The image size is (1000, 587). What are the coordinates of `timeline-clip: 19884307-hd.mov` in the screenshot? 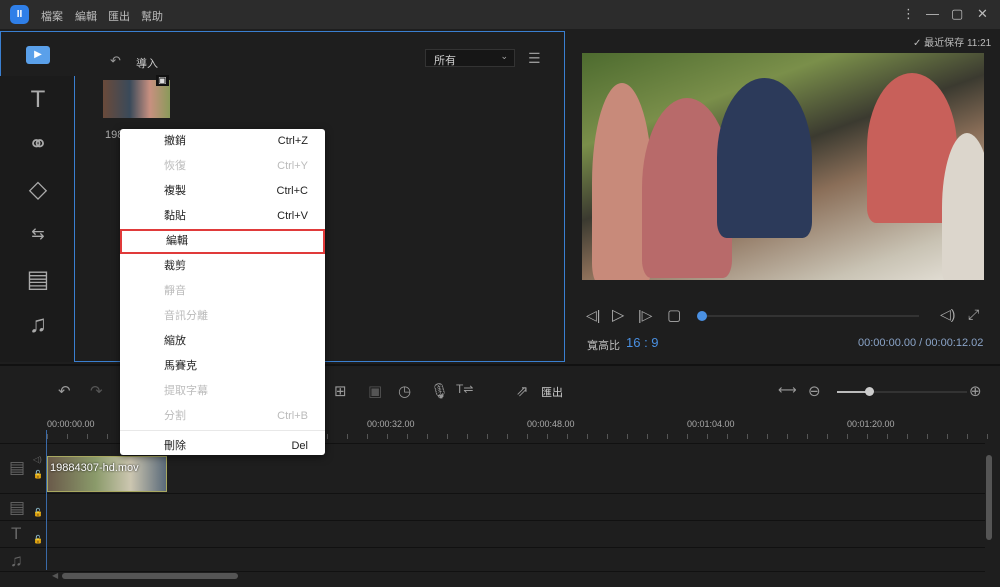 It's located at (107, 474).